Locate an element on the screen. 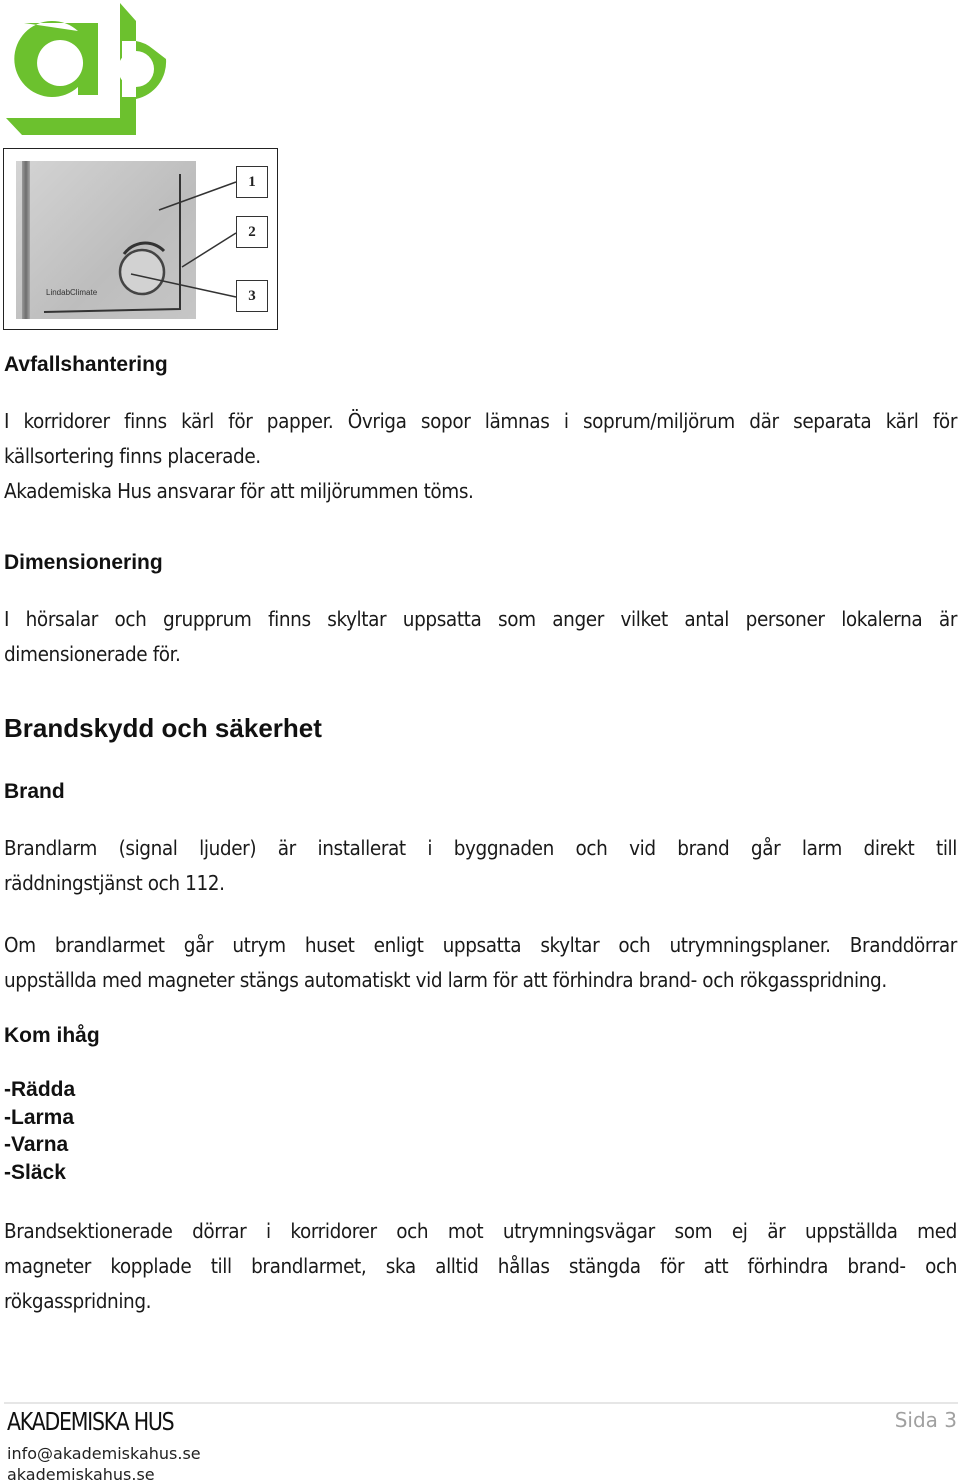 The width and height of the screenshot is (960, 1484). remember-list: -Rädda -Larma -Varna -Släck is located at coordinates (39, 1131).